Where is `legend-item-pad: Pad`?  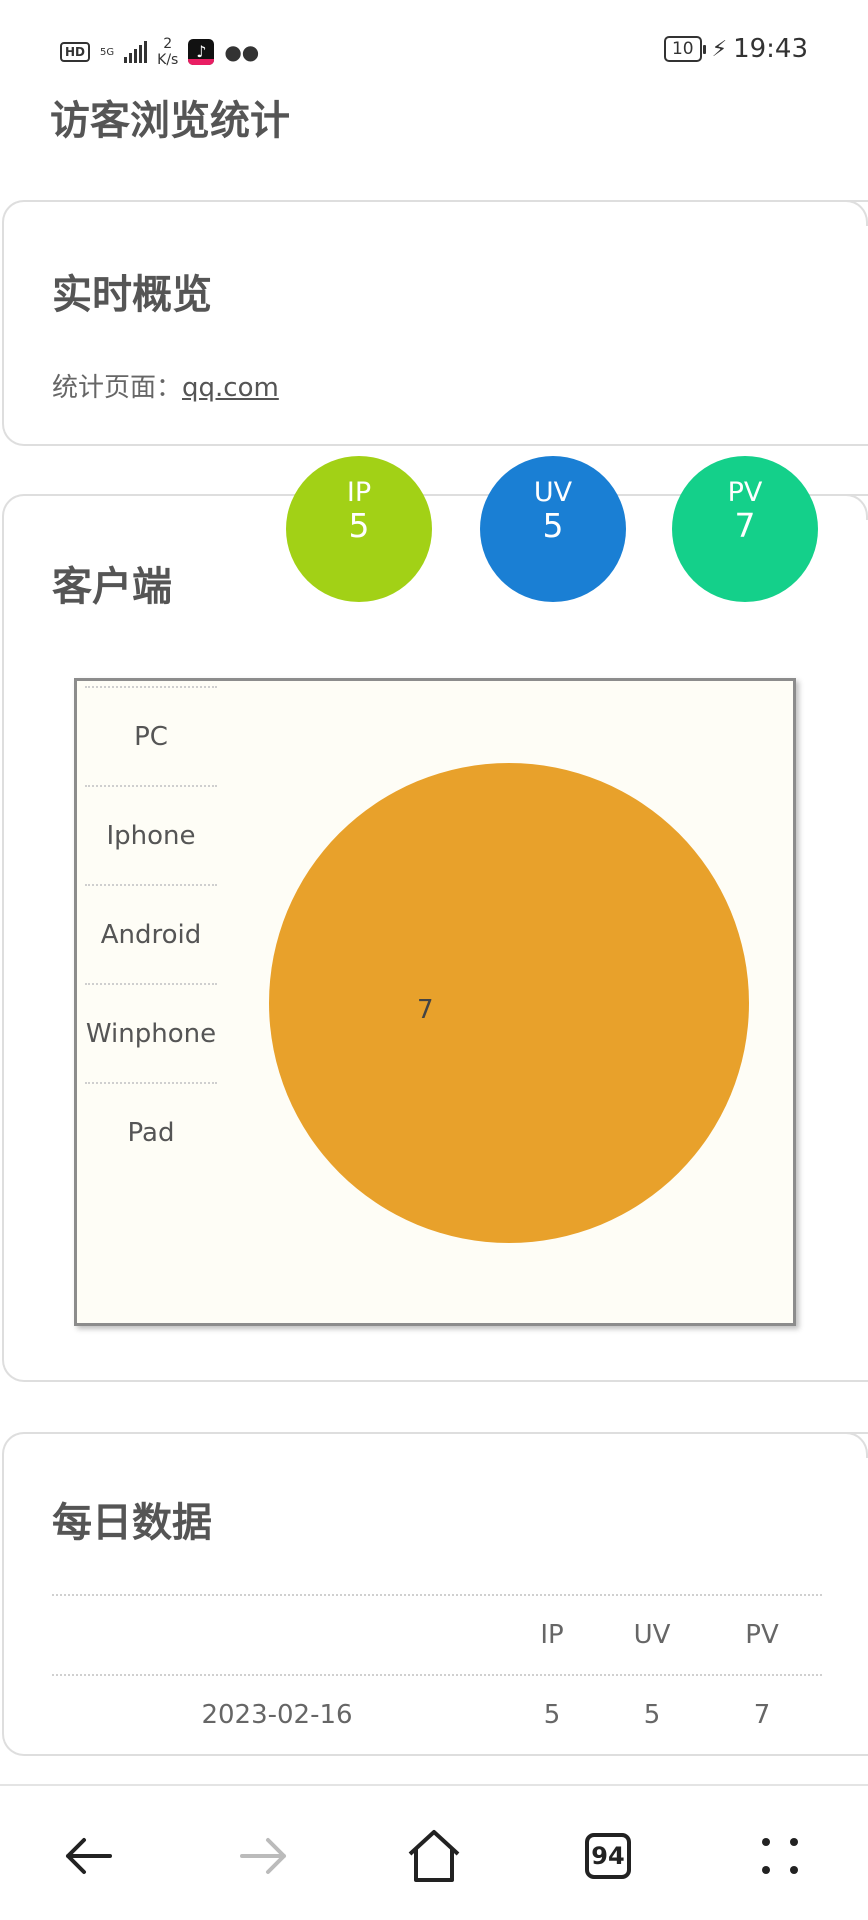 legend-item-pad: Pad is located at coordinates (151, 1131).